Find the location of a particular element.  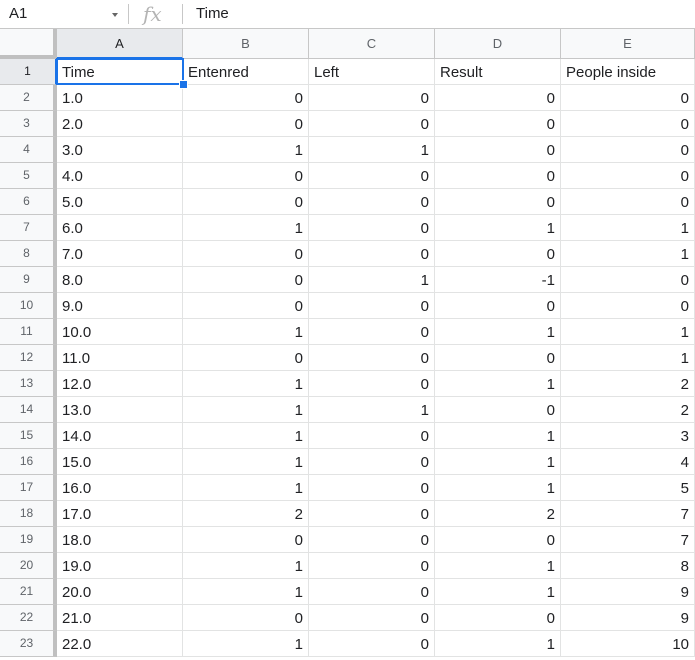

select-all-corner is located at coordinates (28, 44).